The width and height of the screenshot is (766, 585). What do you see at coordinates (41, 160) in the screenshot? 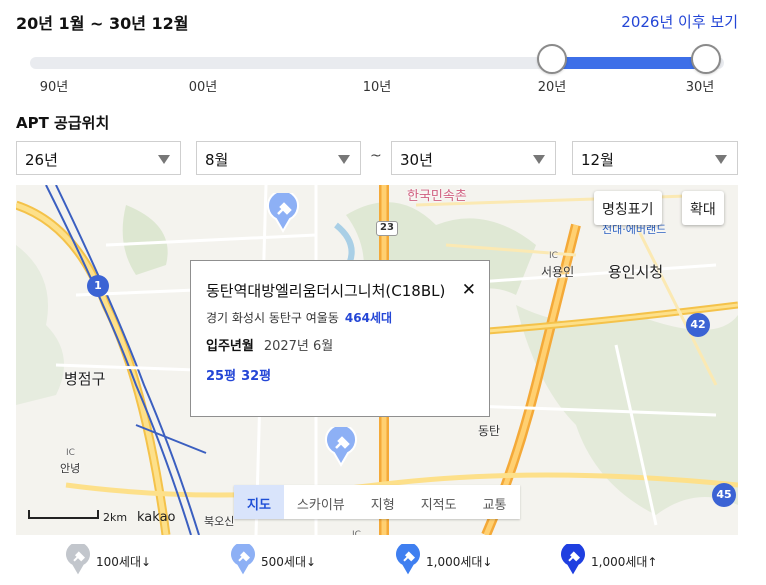
I see `from-year-value: 26년` at bounding box center [41, 160].